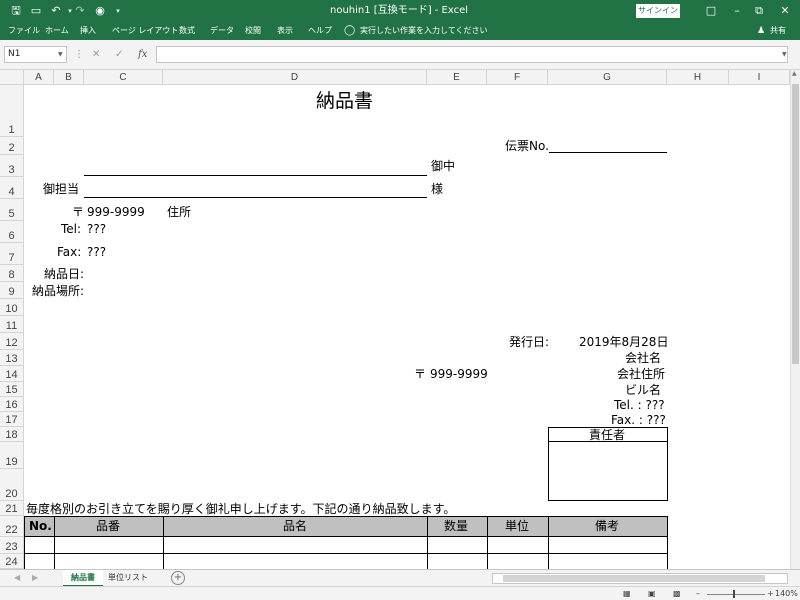 Image resolution: width=800 pixels, height=600 pixels. What do you see at coordinates (634, 578) in the screenshot?
I see `horizontal-scroll-thumb` at bounding box center [634, 578].